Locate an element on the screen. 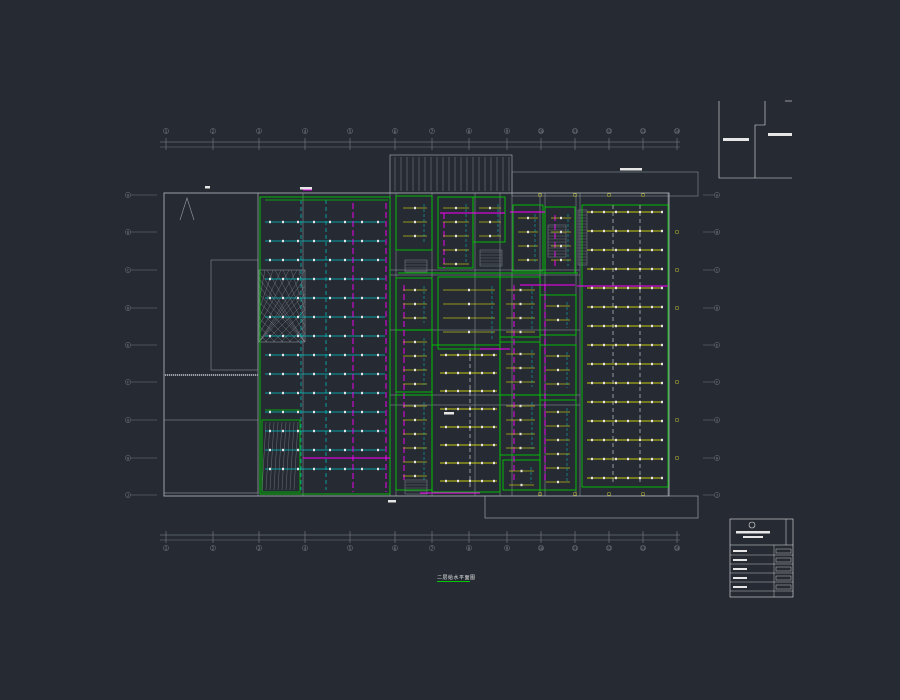 The image size is (900, 700). drawing-title-underline is located at coordinates (453, 581).